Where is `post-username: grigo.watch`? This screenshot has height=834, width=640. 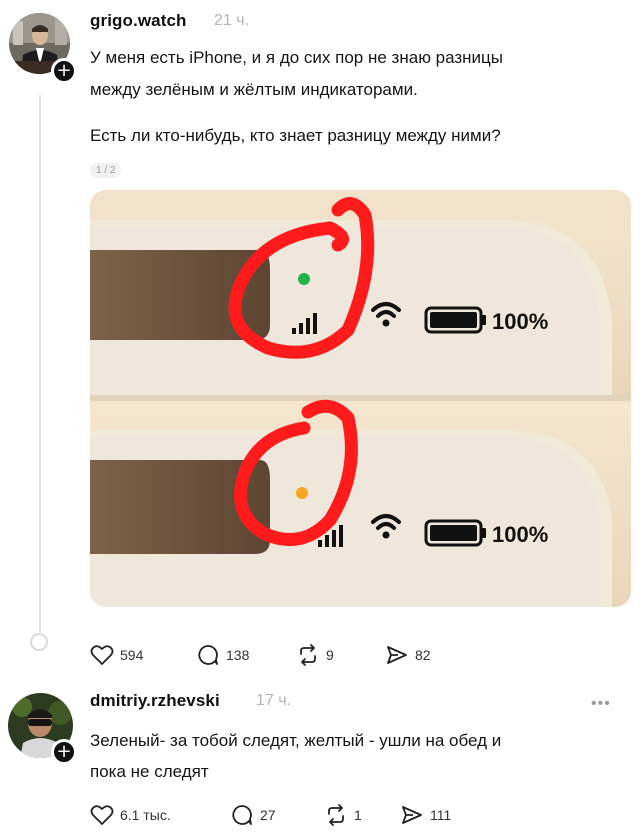
post-username: grigo.watch is located at coordinates (138, 21).